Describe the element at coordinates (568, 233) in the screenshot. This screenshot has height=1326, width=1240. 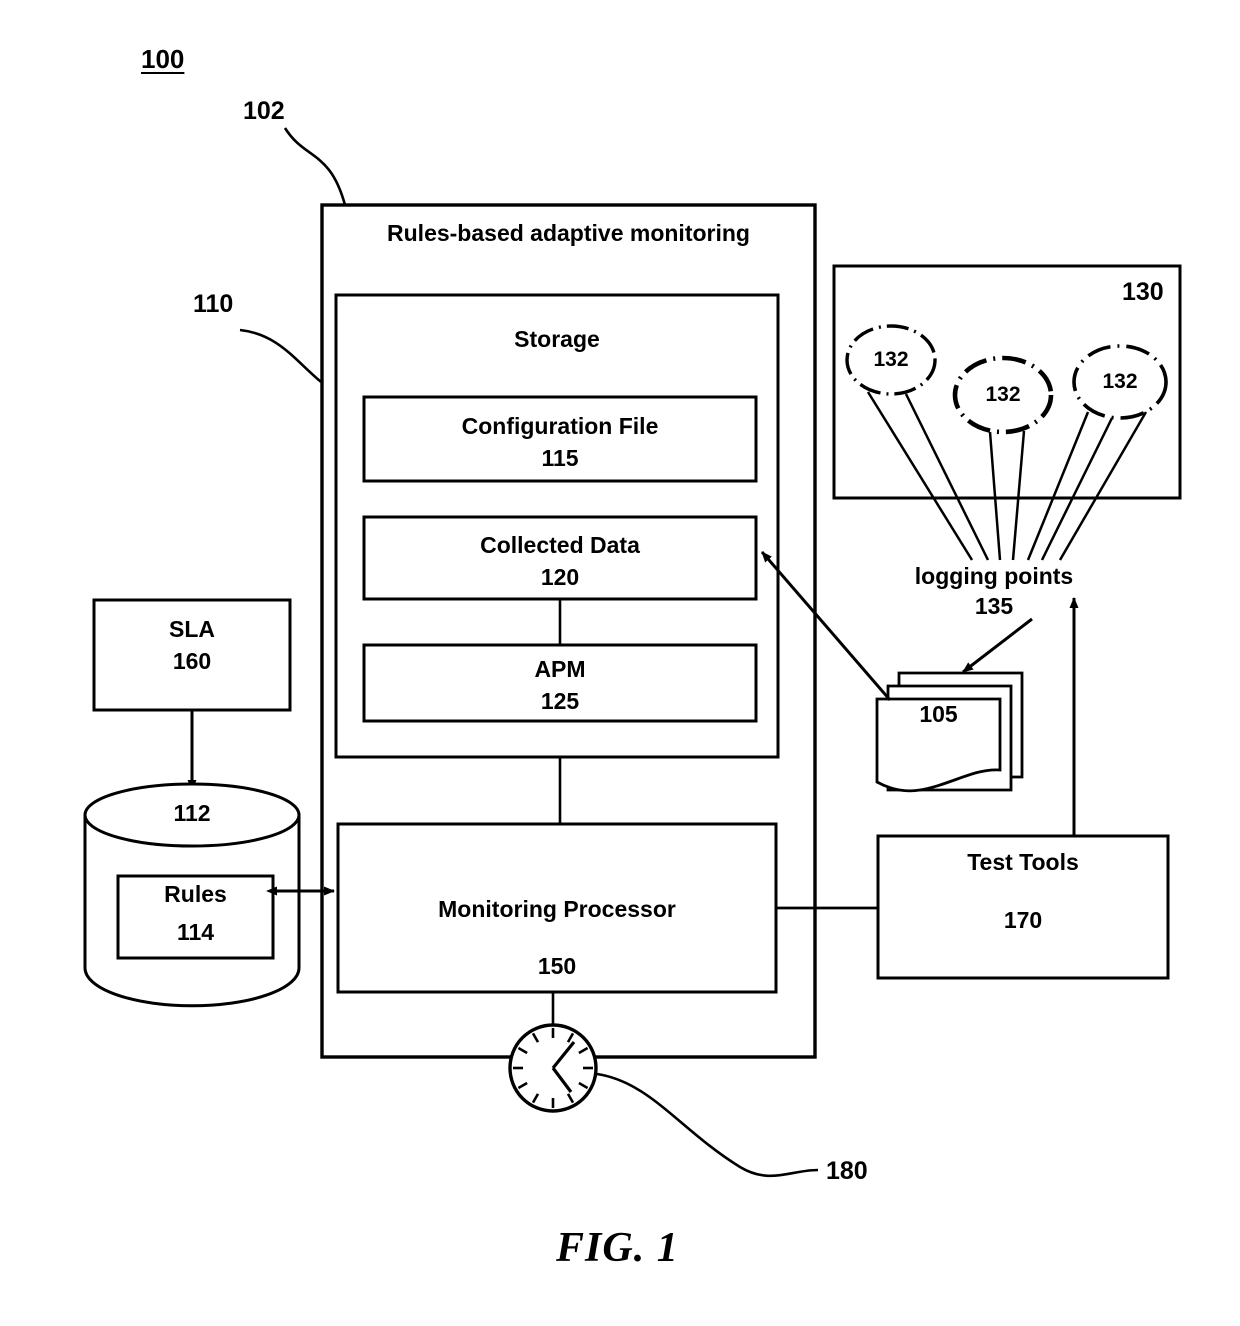
I see `system-box-title: Rules-based adaptive monitoring` at that location.